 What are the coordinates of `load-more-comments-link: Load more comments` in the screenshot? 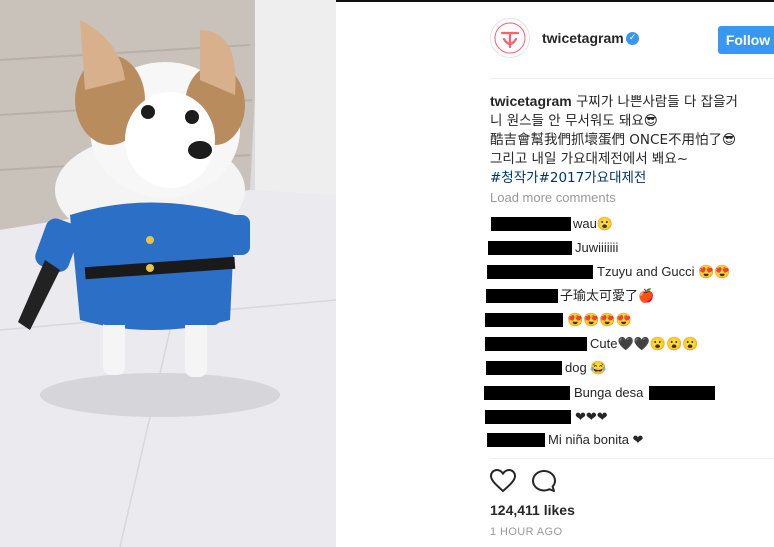 It's located at (553, 197).